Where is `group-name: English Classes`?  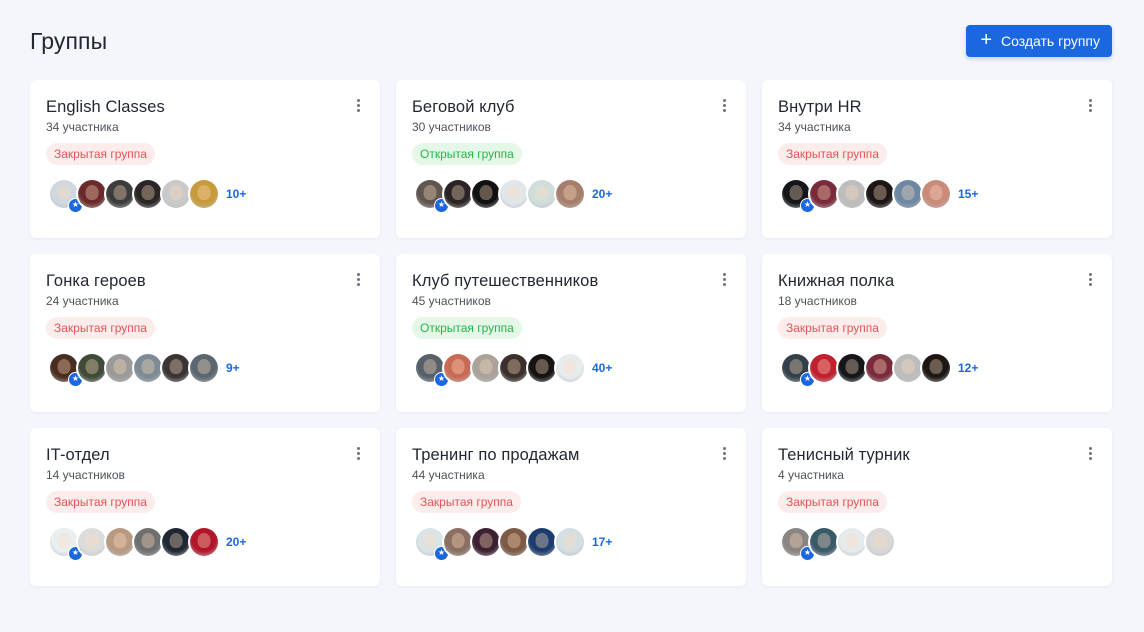 group-name: English Classes is located at coordinates (205, 107).